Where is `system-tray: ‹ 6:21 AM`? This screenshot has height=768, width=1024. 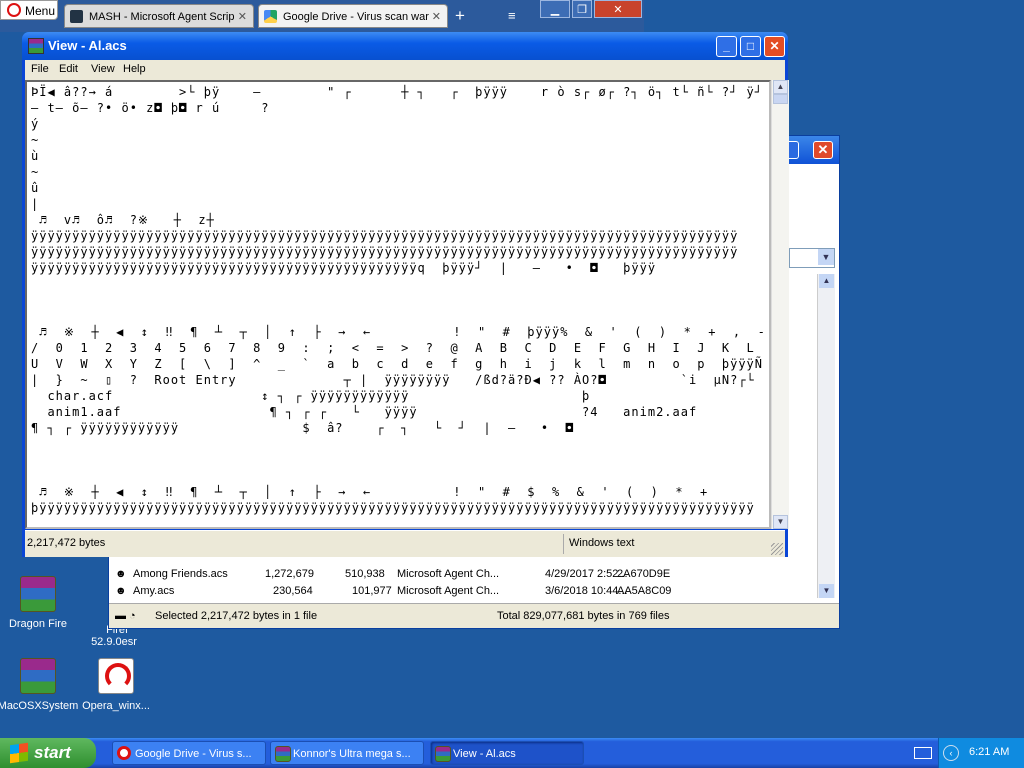
system-tray: ‹ 6:21 AM is located at coordinates (981, 753).